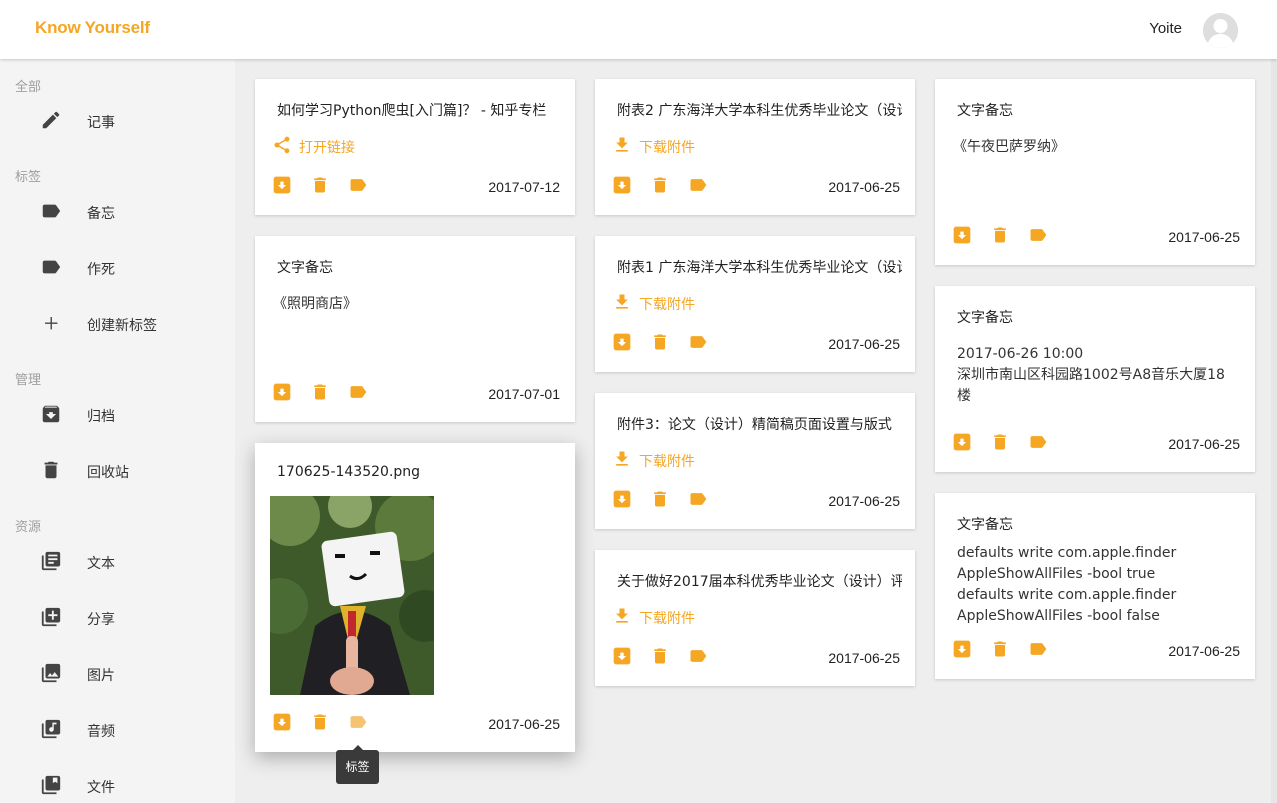  I want to click on avatar, so click(1220, 30).